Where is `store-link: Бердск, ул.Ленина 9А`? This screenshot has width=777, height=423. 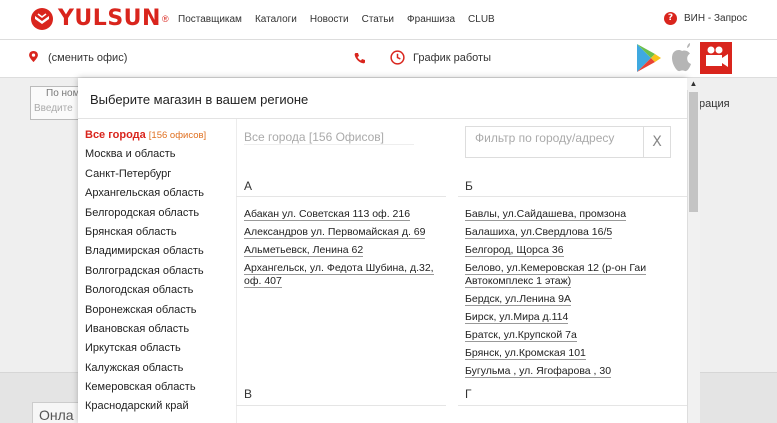 store-link: Бердск, ул.Ленина 9А is located at coordinates (567, 299).